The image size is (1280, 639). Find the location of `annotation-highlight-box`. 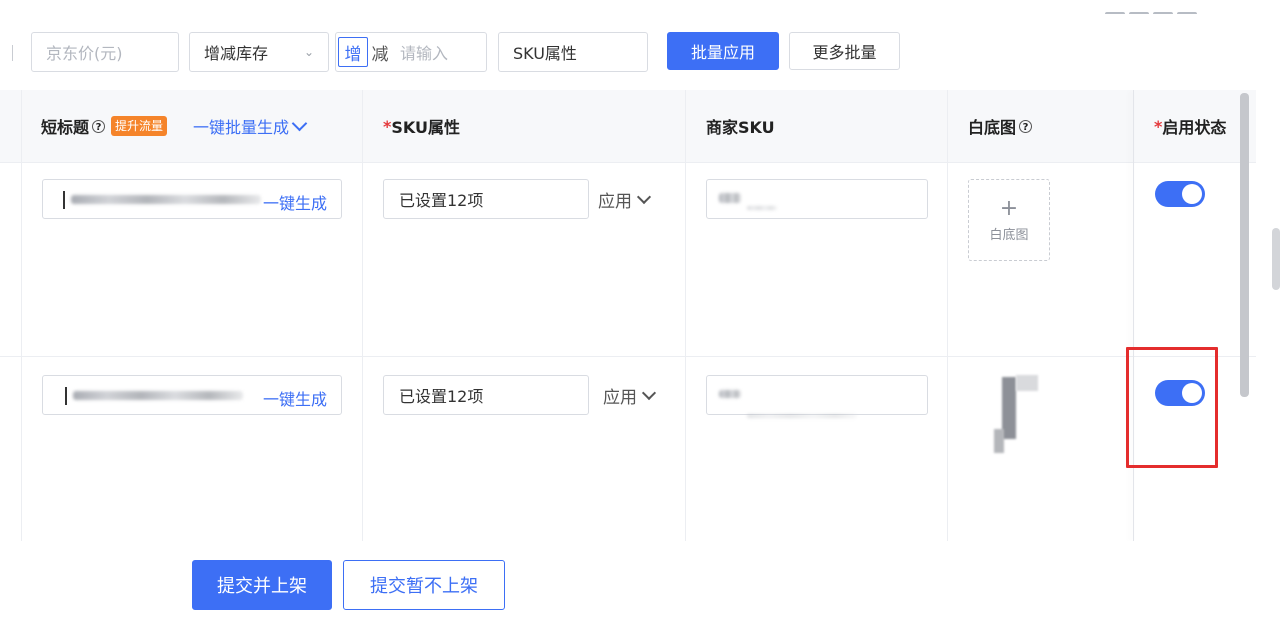

annotation-highlight-box is located at coordinates (1172, 407).